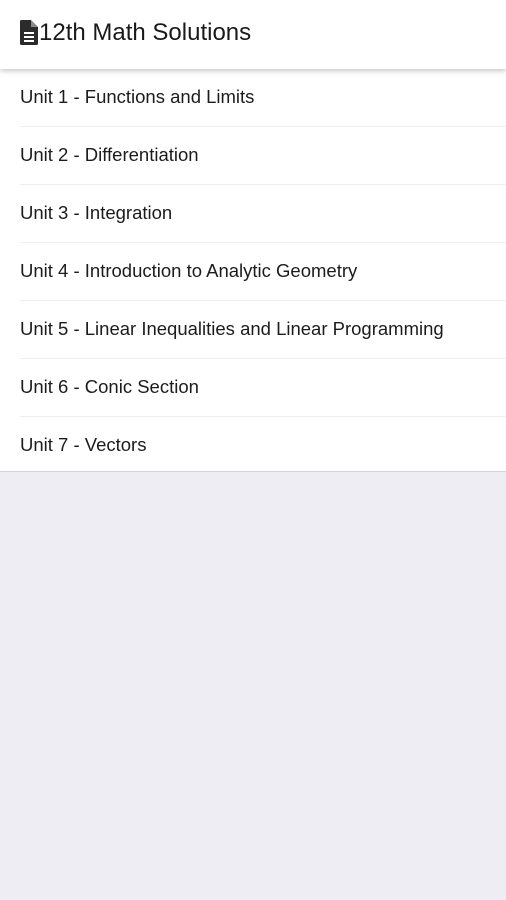 This screenshot has width=506, height=900. What do you see at coordinates (145, 32) in the screenshot?
I see `app-title: 12th Math Solutions` at bounding box center [145, 32].